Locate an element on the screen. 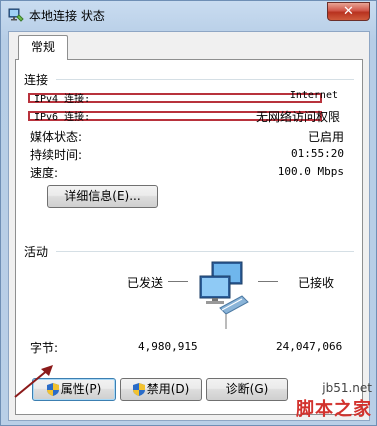 Image resolution: width=377 pixels, height=426 pixels. network-activity-icon is located at coordinates (224, 295).